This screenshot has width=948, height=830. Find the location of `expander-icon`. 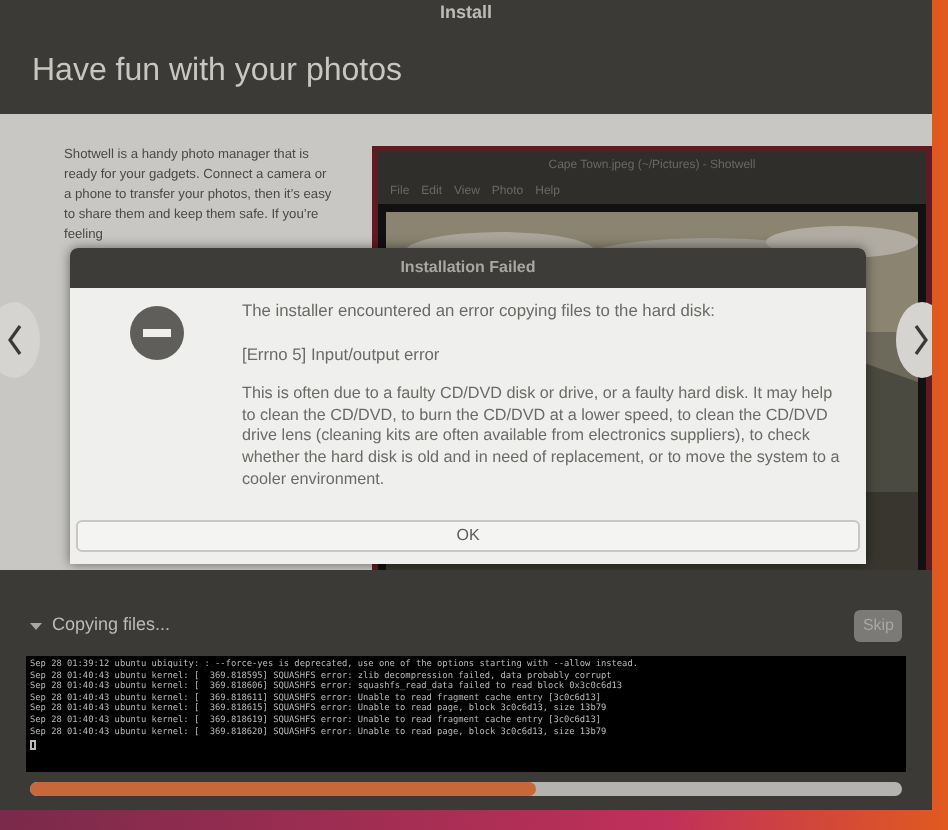

expander-icon is located at coordinates (36, 626).